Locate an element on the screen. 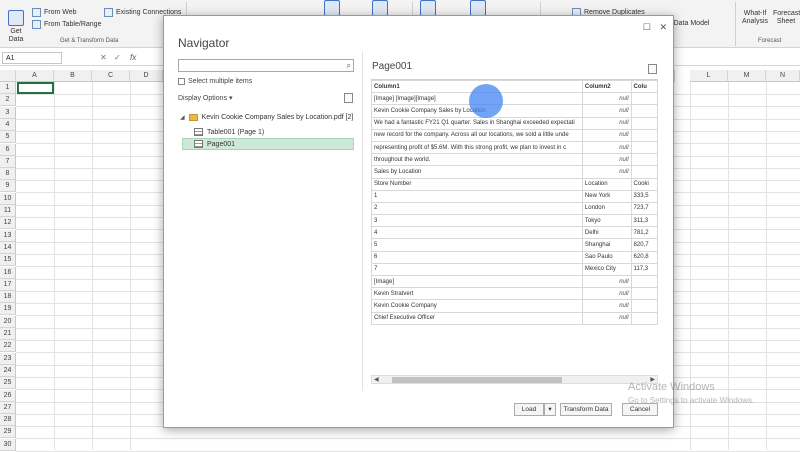  close-icon: ✕ is located at coordinates (663, 27).